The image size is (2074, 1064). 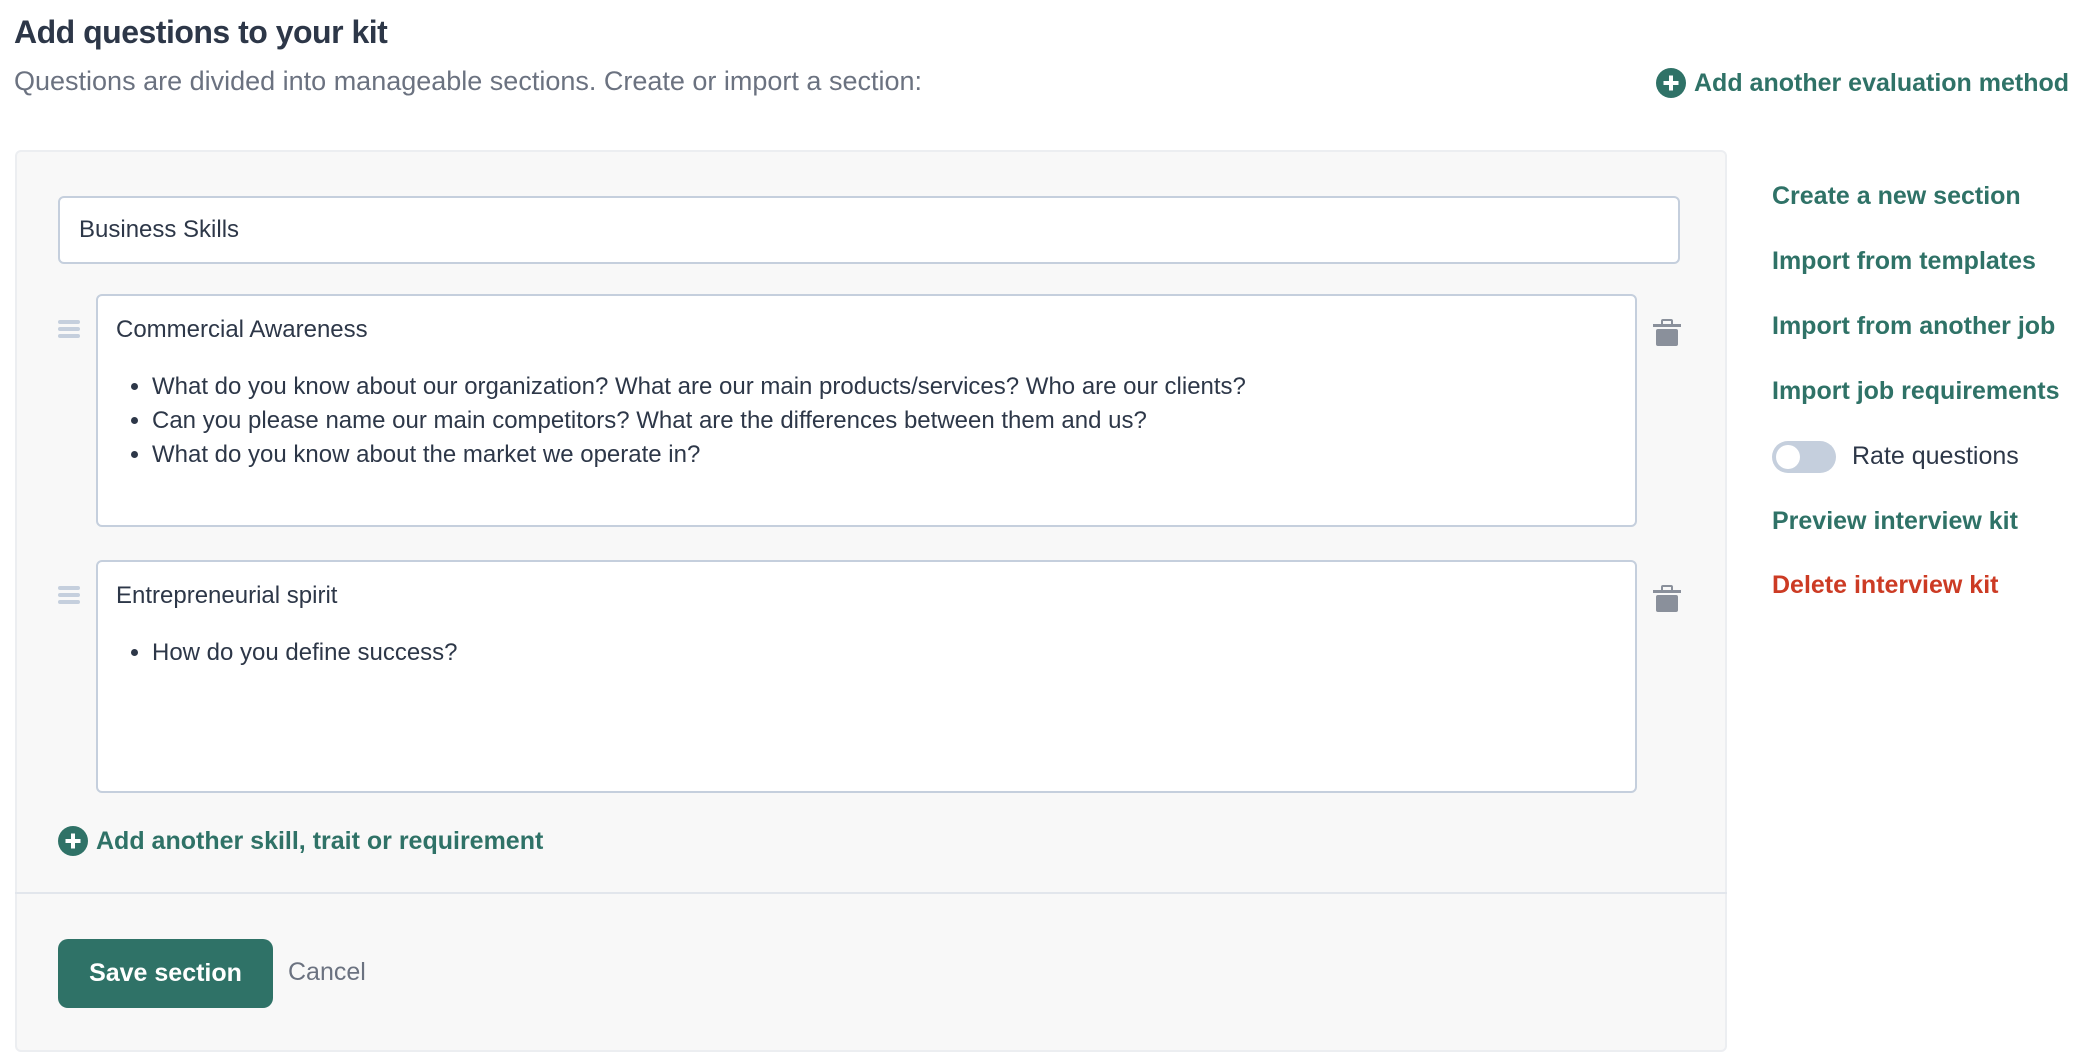 I want to click on skill-title: Entrepreneurial spirit, so click(x=227, y=595).